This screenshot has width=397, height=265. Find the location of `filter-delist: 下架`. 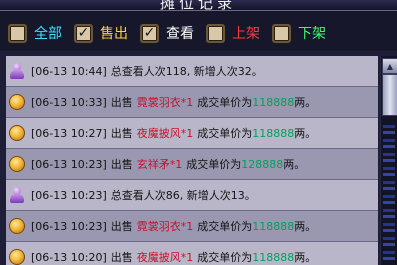

filter-delist: 下架 is located at coordinates (299, 33).